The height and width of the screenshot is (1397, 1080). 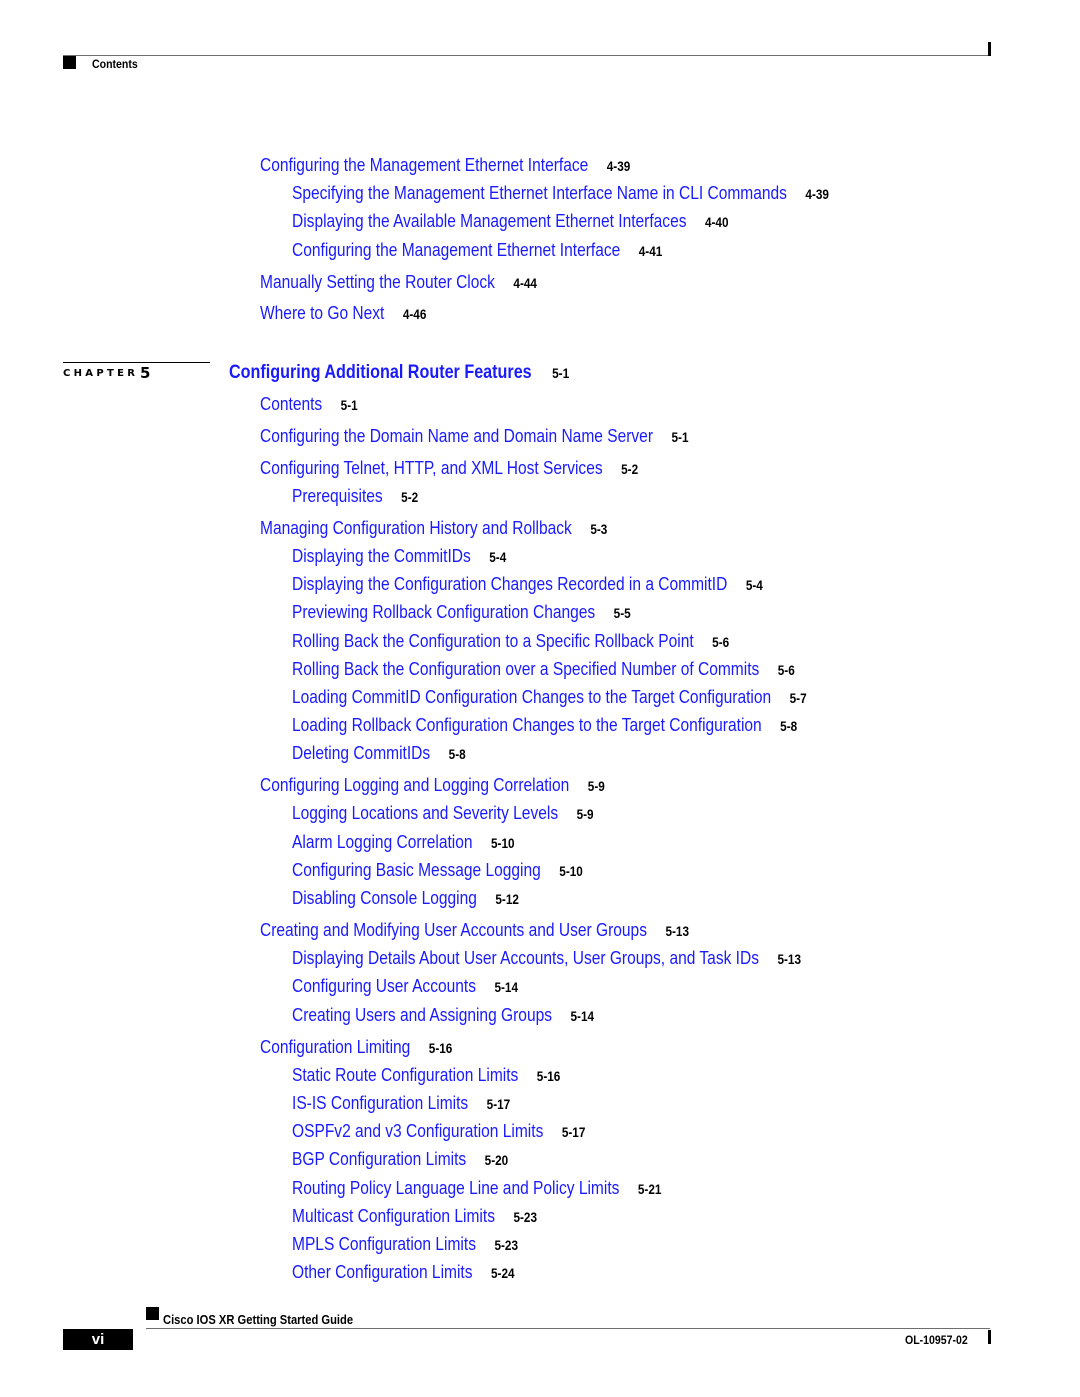 I want to click on toc-entry-title: Disabling Console Logging, so click(x=384, y=897).